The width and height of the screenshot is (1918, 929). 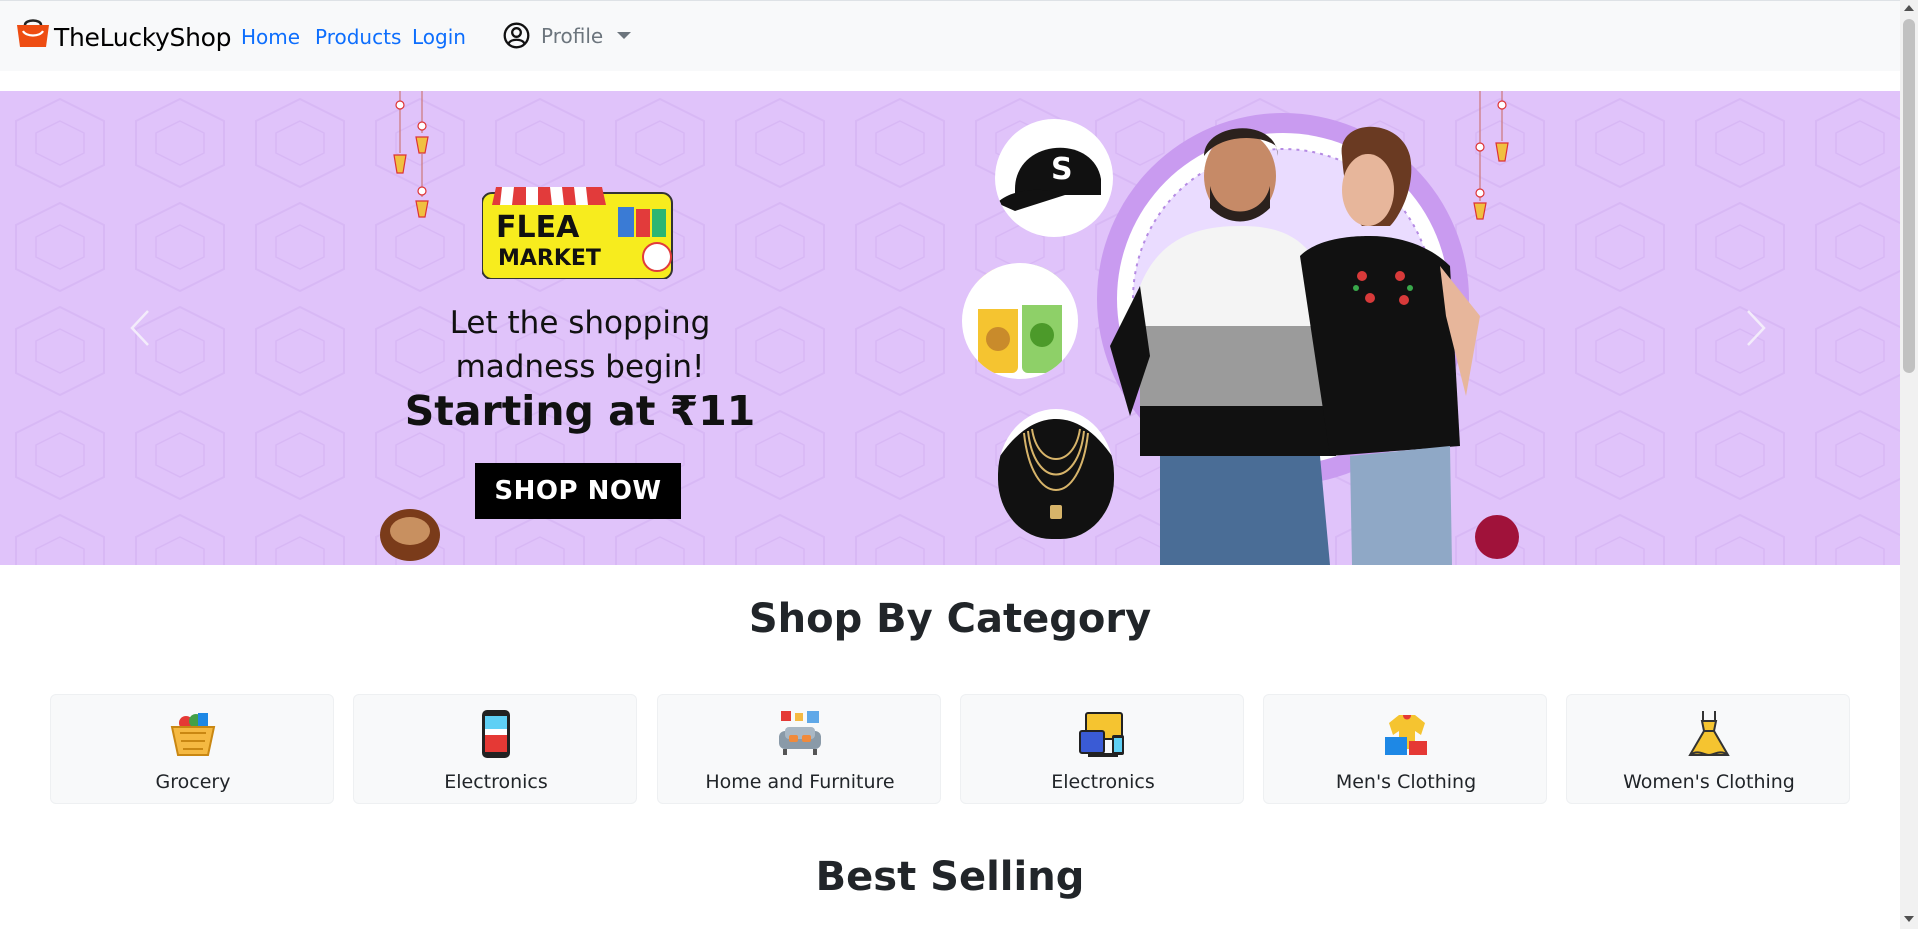 I want to click on chevron-left-icon, so click(x=139, y=328).